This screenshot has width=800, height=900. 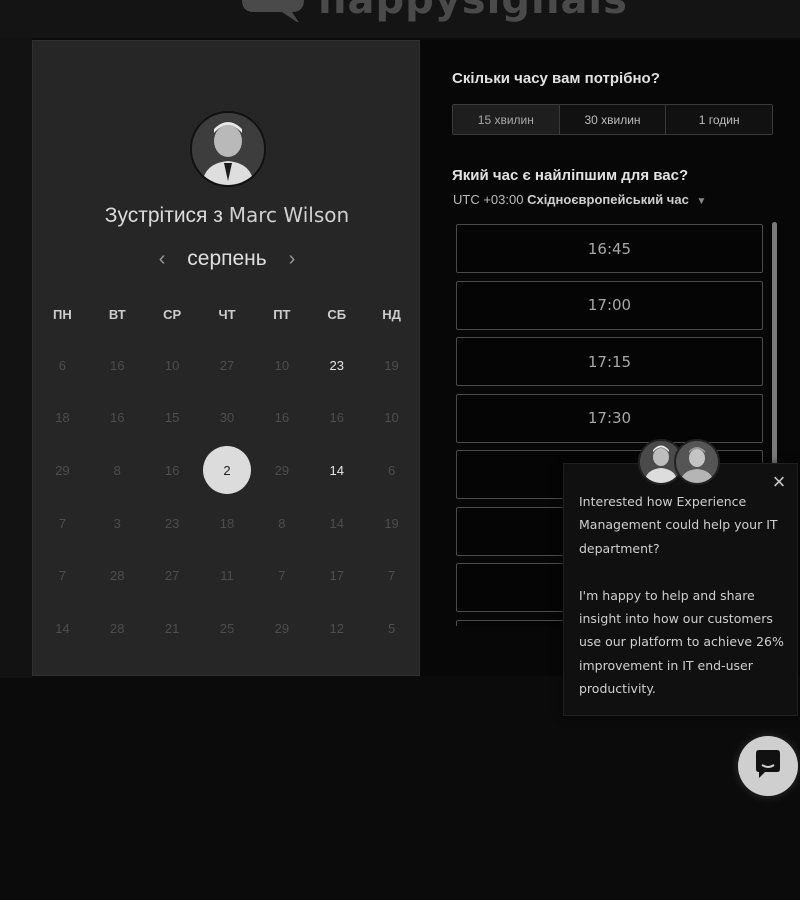 I want to click on weekday-label: ПТ, so click(x=282, y=314).